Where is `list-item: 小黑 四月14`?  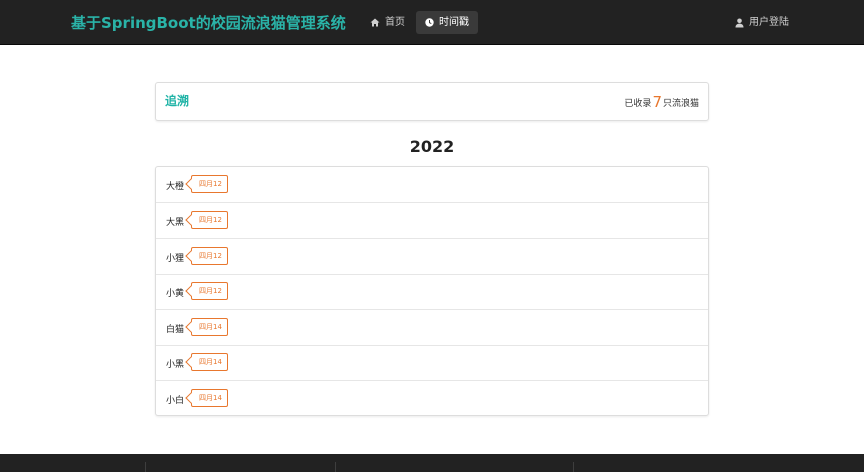
list-item: 小黑 四月14 is located at coordinates (432, 363).